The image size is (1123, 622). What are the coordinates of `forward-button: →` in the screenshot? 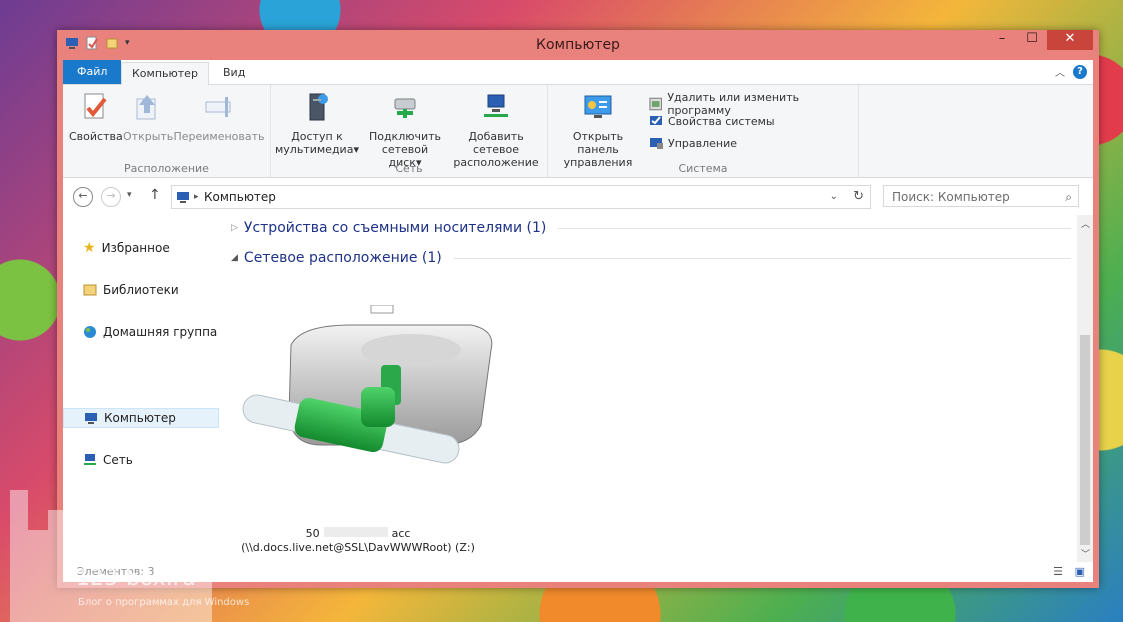 It's located at (111, 197).